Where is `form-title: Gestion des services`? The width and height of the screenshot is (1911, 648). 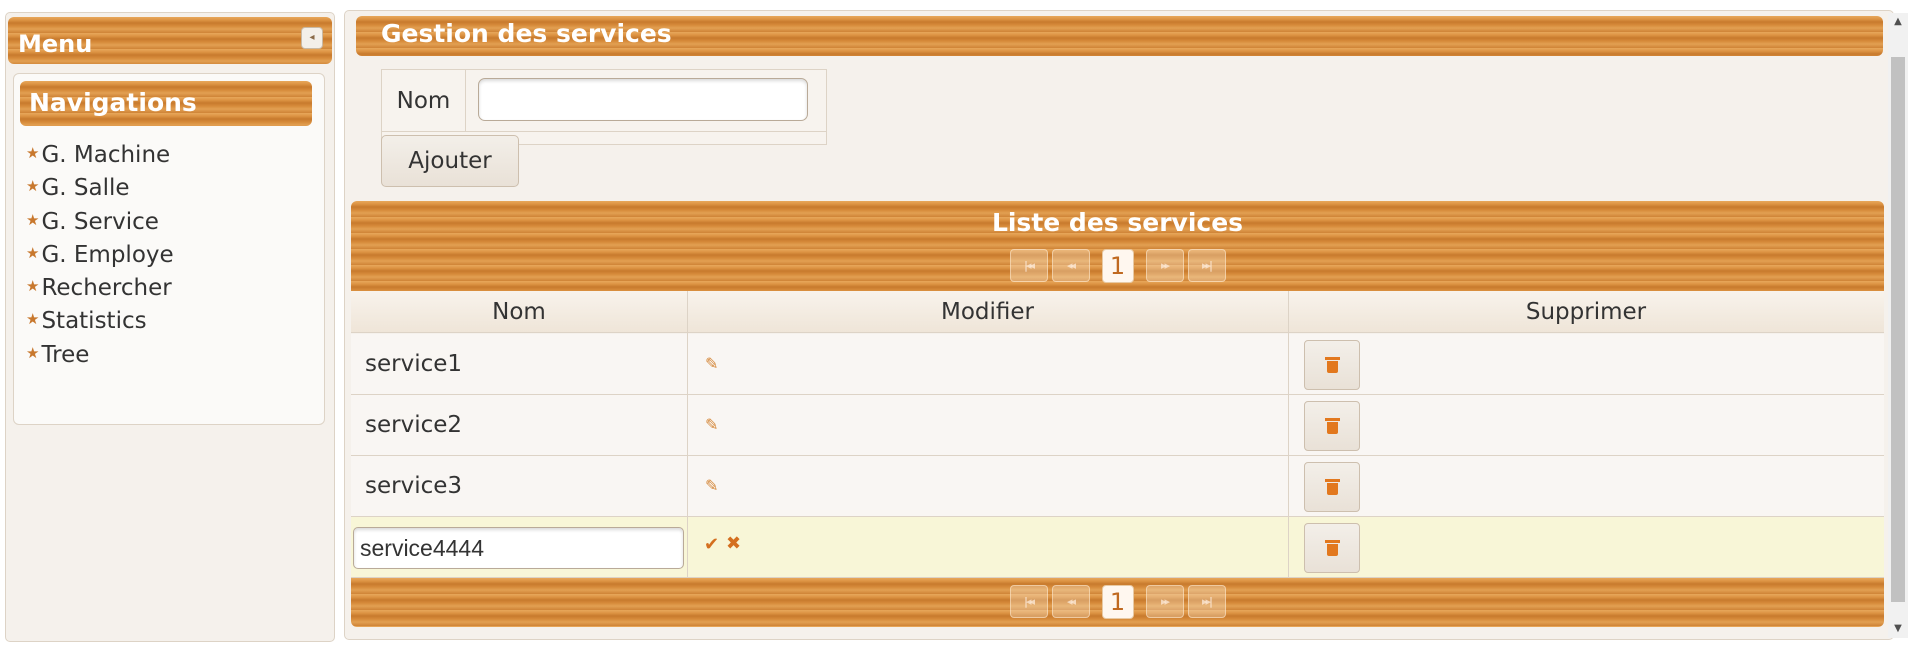
form-title: Gestion des services is located at coordinates (526, 33).